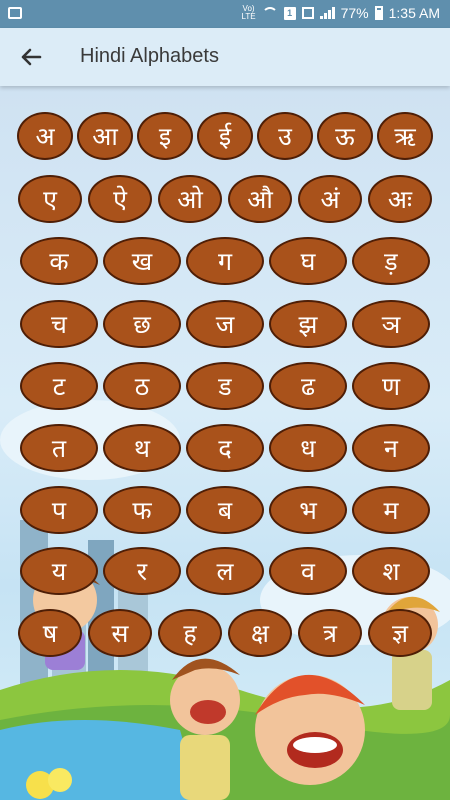 This screenshot has height=800, width=450. Describe the element at coordinates (285, 136) in the screenshot. I see `letter-button: उ` at that location.